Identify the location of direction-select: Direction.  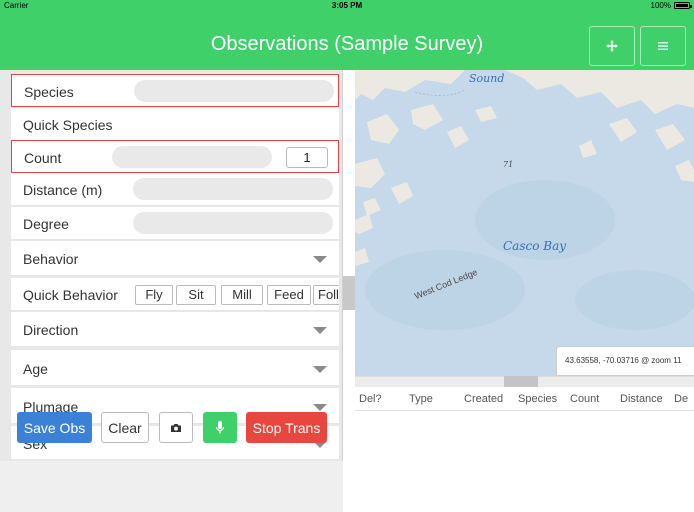
(175, 329).